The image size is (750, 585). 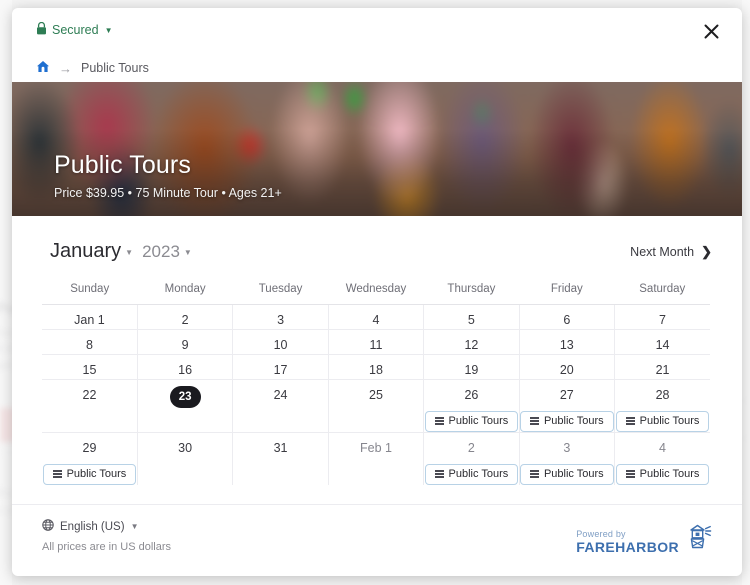 I want to click on calendar-day-cell: 15, so click(x=90, y=367).